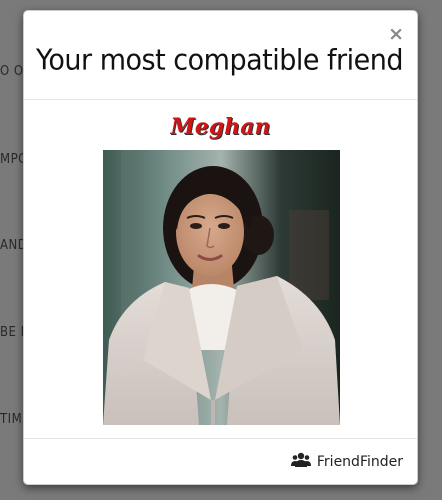  I want to click on modal-title: Your most compatible friend, so click(220, 60).